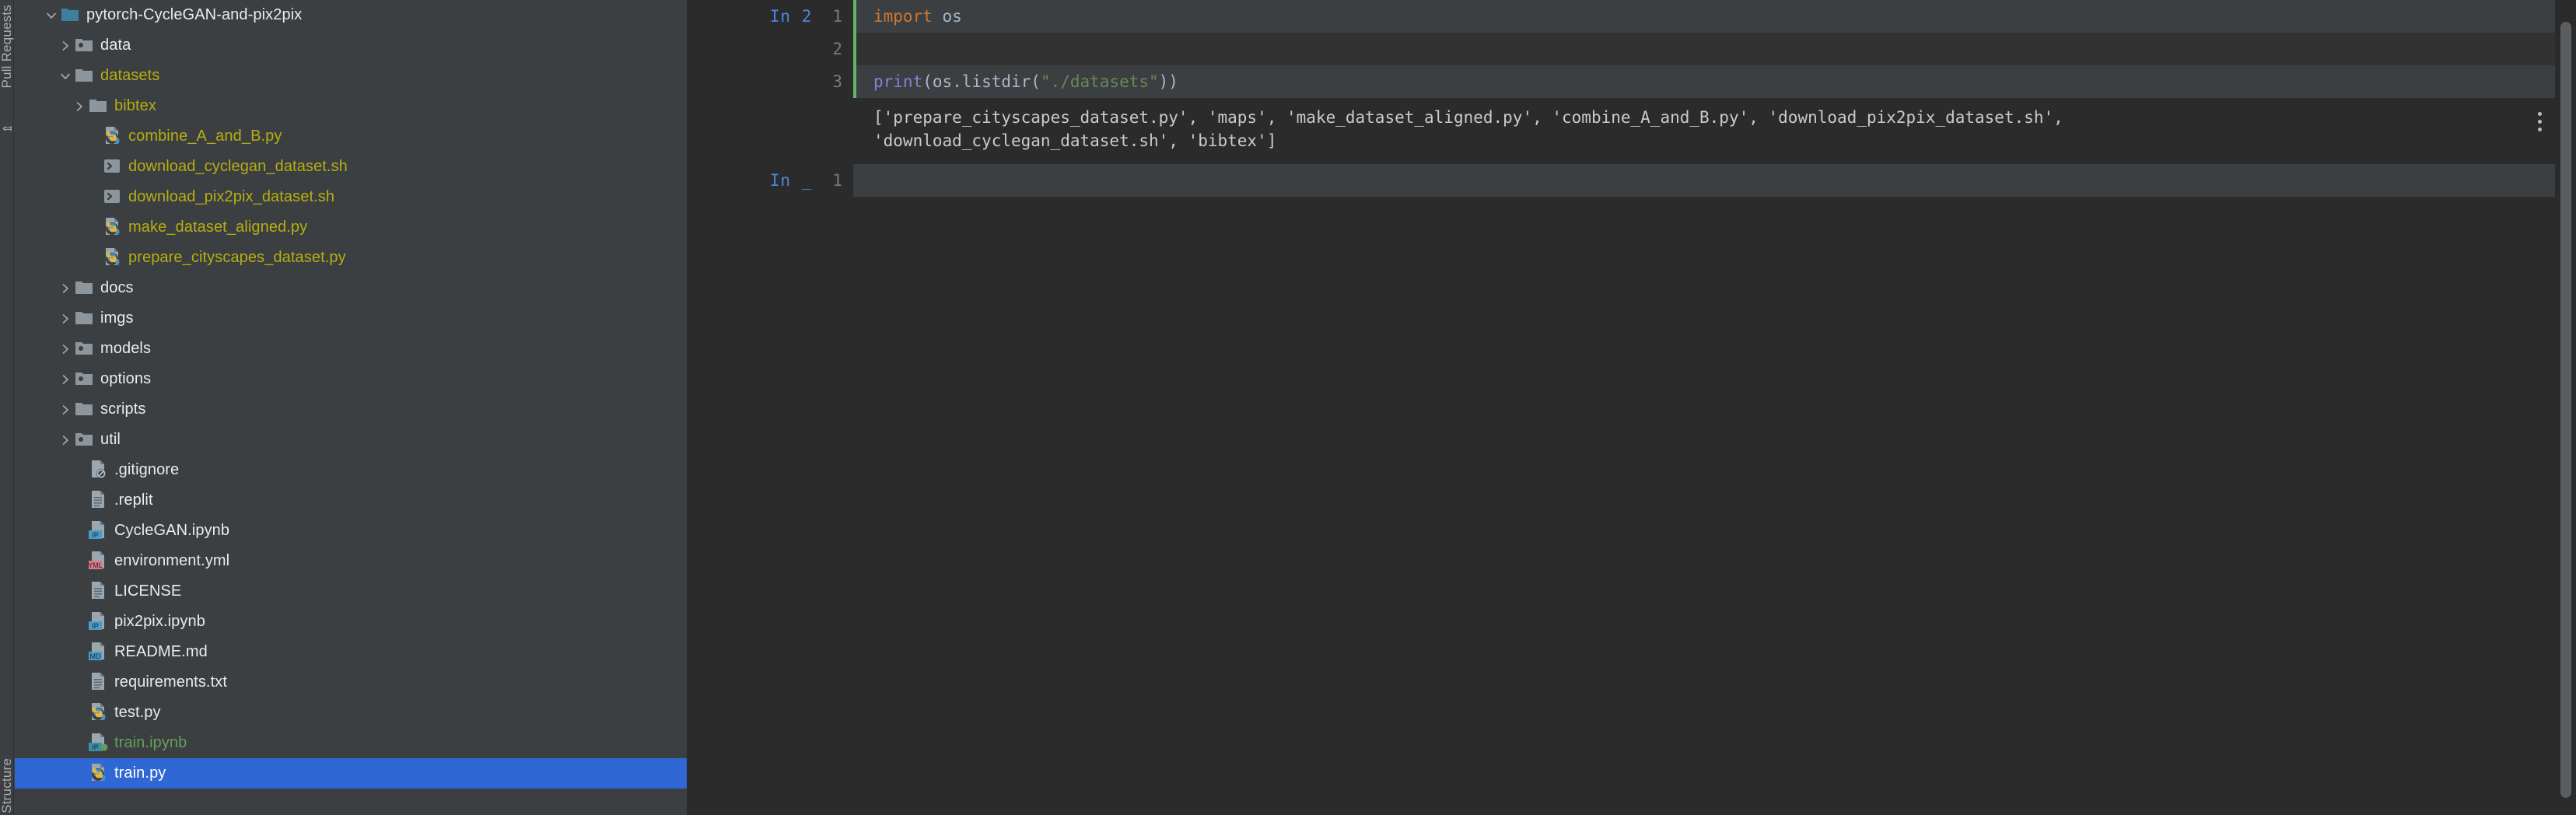 The height and width of the screenshot is (815, 2576). Describe the element at coordinates (351, 258) in the screenshot. I see `tree-row: prepare_cityscapes_dataset.py` at that location.